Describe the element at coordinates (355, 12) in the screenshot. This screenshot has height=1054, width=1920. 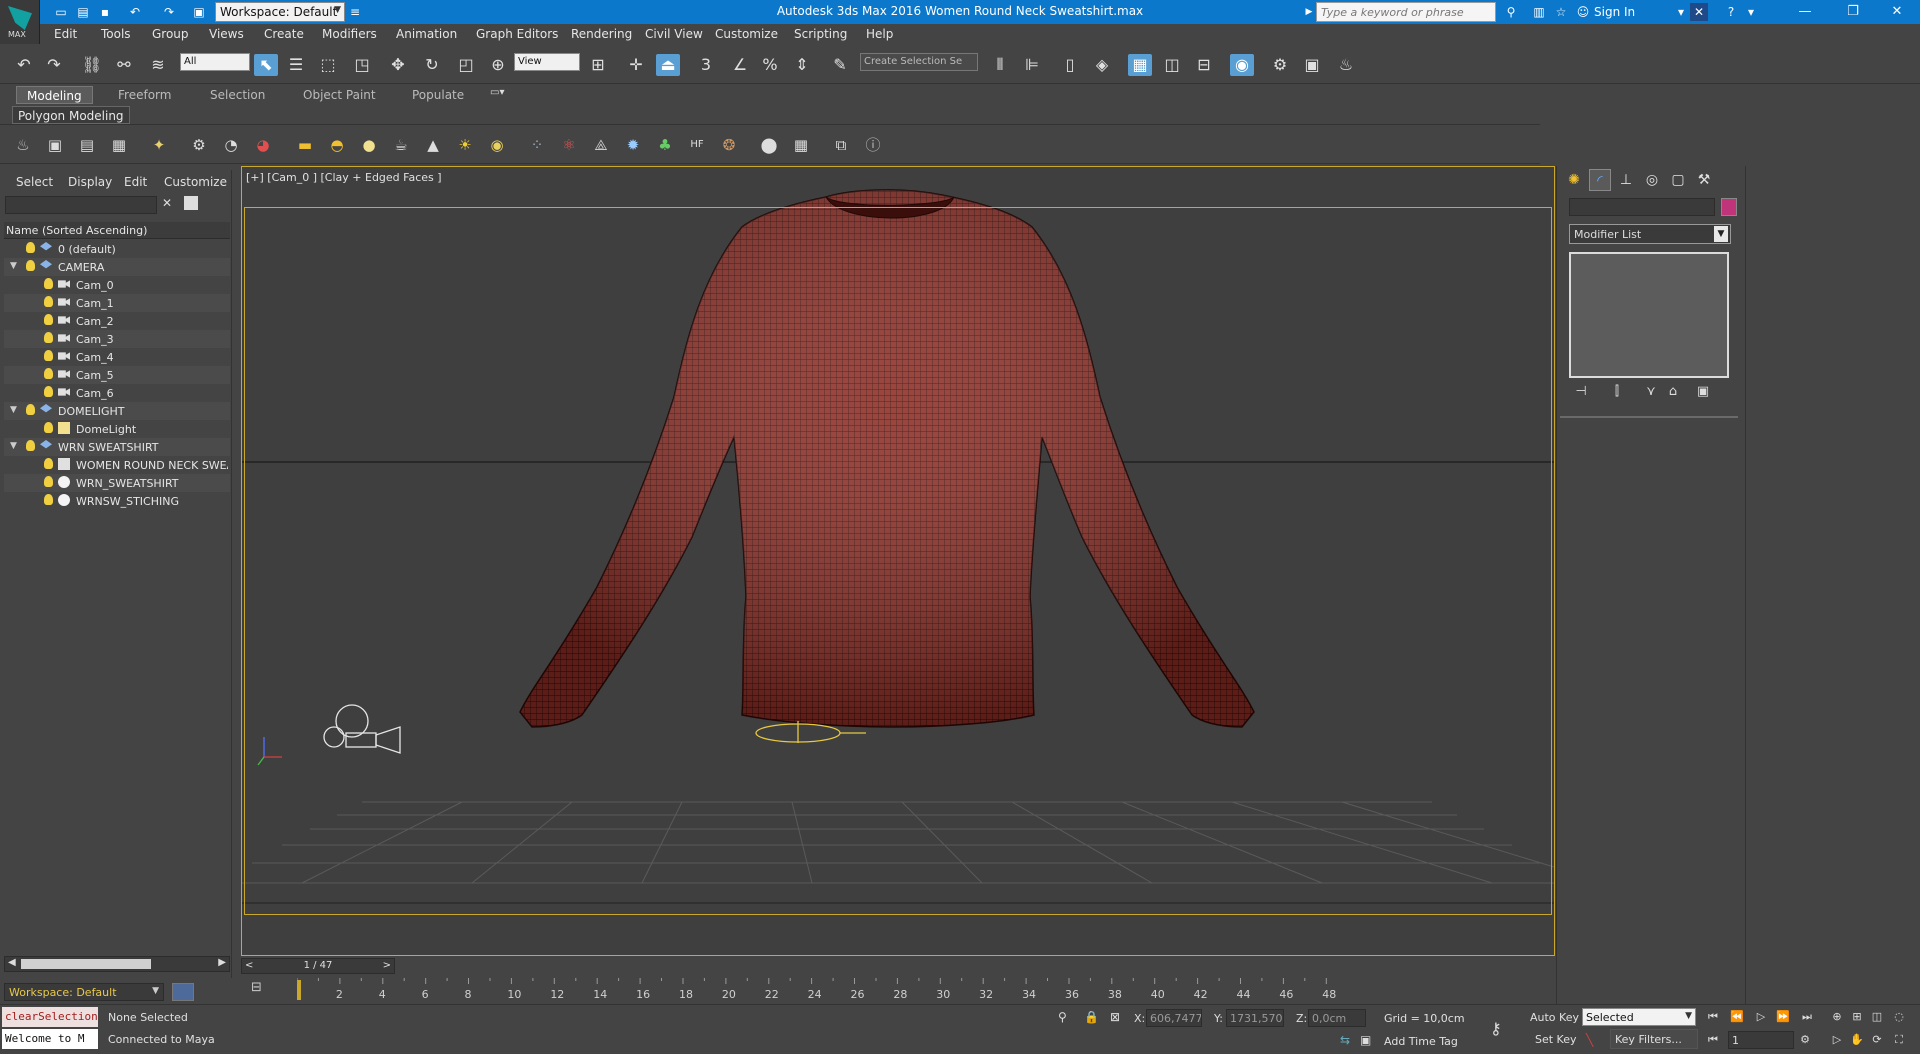
I see `quick-access-menu-icon: ≡` at that location.